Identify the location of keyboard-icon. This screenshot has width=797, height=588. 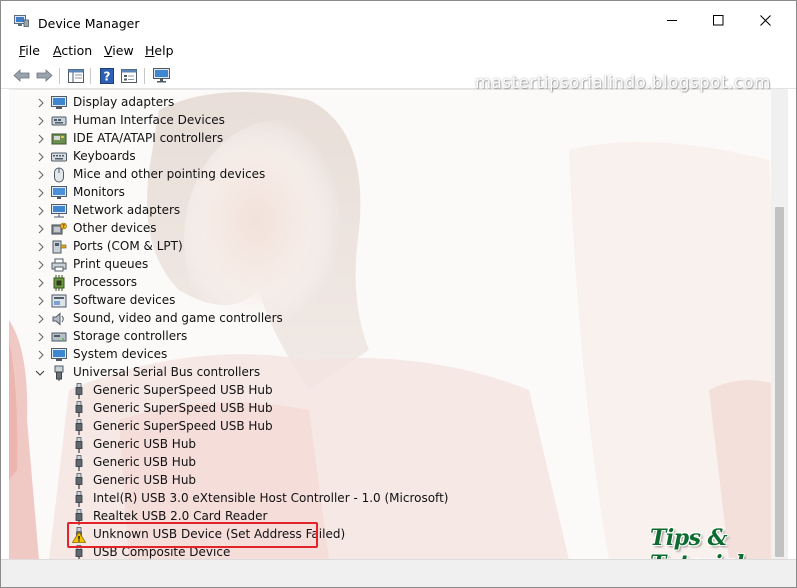
(59, 157).